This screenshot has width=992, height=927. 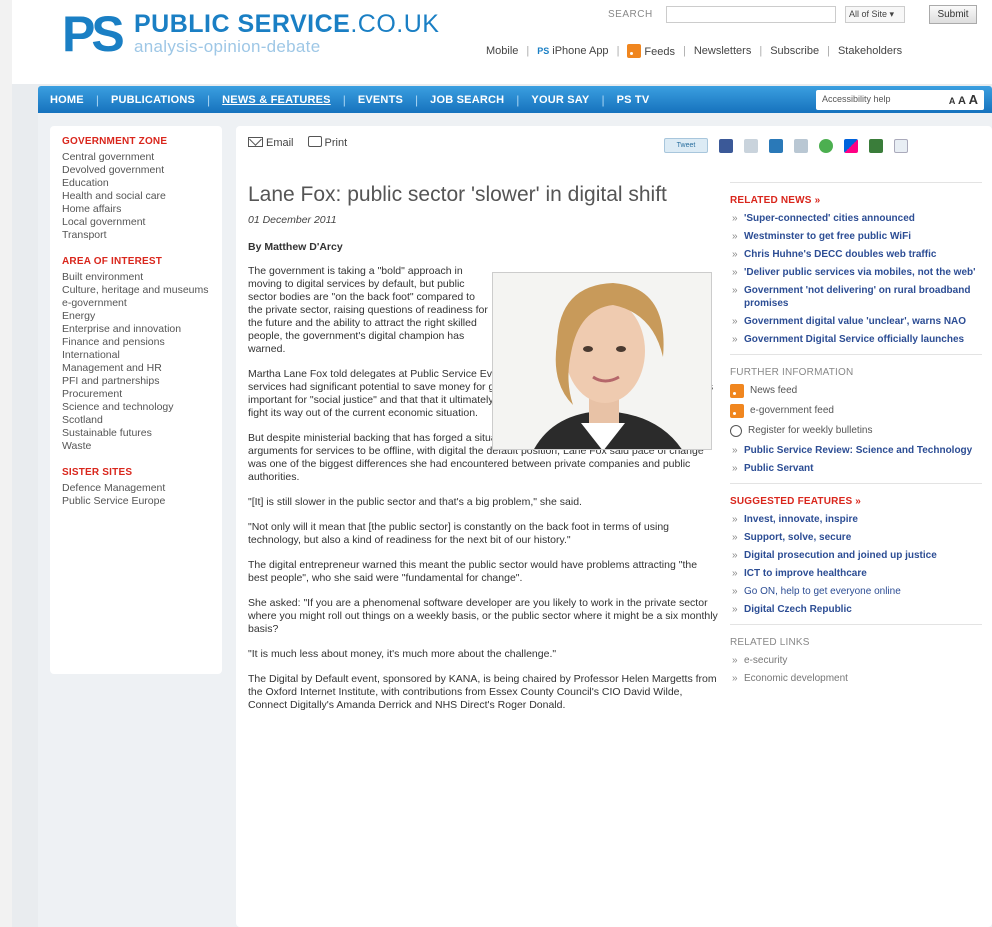 What do you see at coordinates (856, 501) in the screenshot?
I see `suggested-features-heading: SUGGESTED FEATURES »` at bounding box center [856, 501].